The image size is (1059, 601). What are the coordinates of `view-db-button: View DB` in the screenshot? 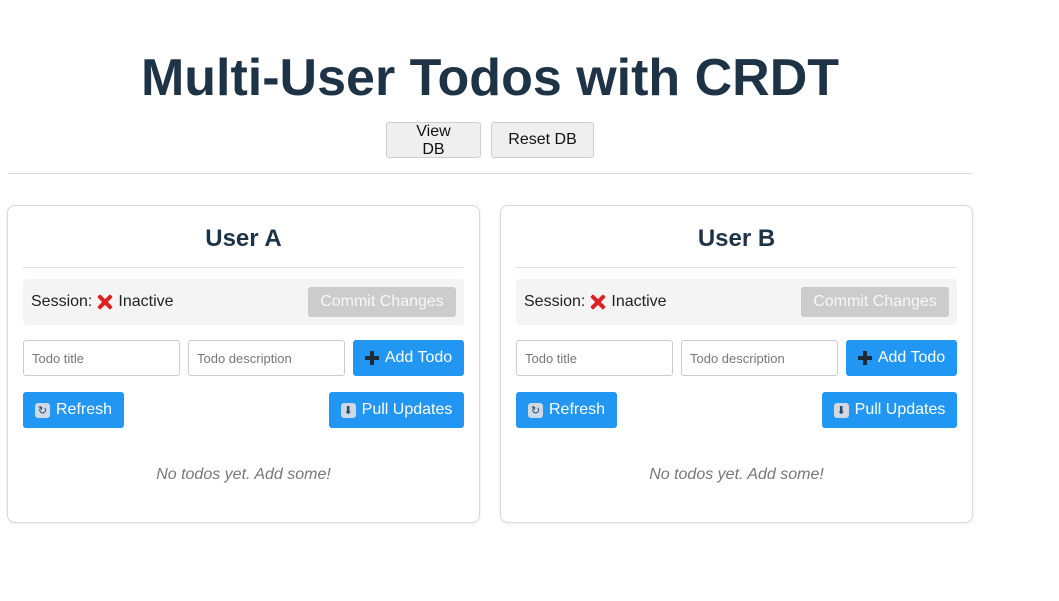 It's located at (433, 140).